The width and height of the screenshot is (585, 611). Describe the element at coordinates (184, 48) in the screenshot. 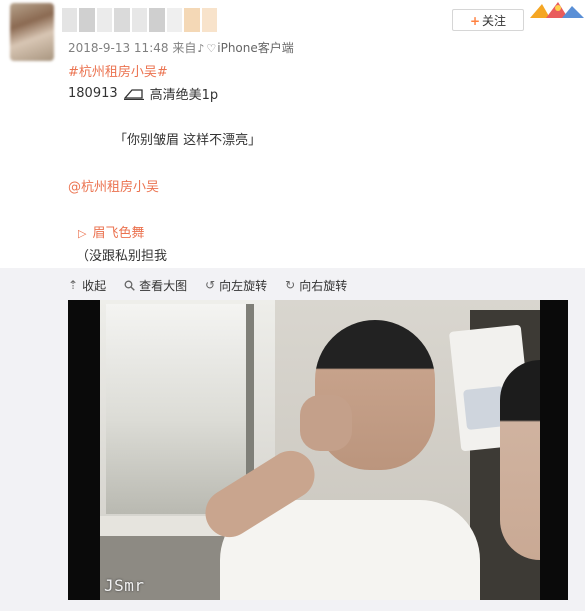

I see `source-prefix: 来自` at that location.